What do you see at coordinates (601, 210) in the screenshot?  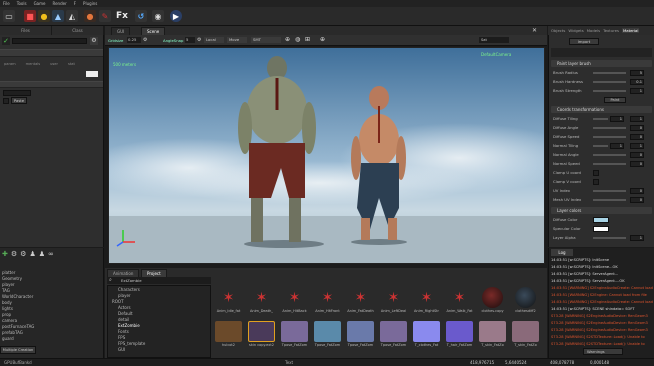 I see `layer-colors-section: Layer colors` at bounding box center [601, 210].